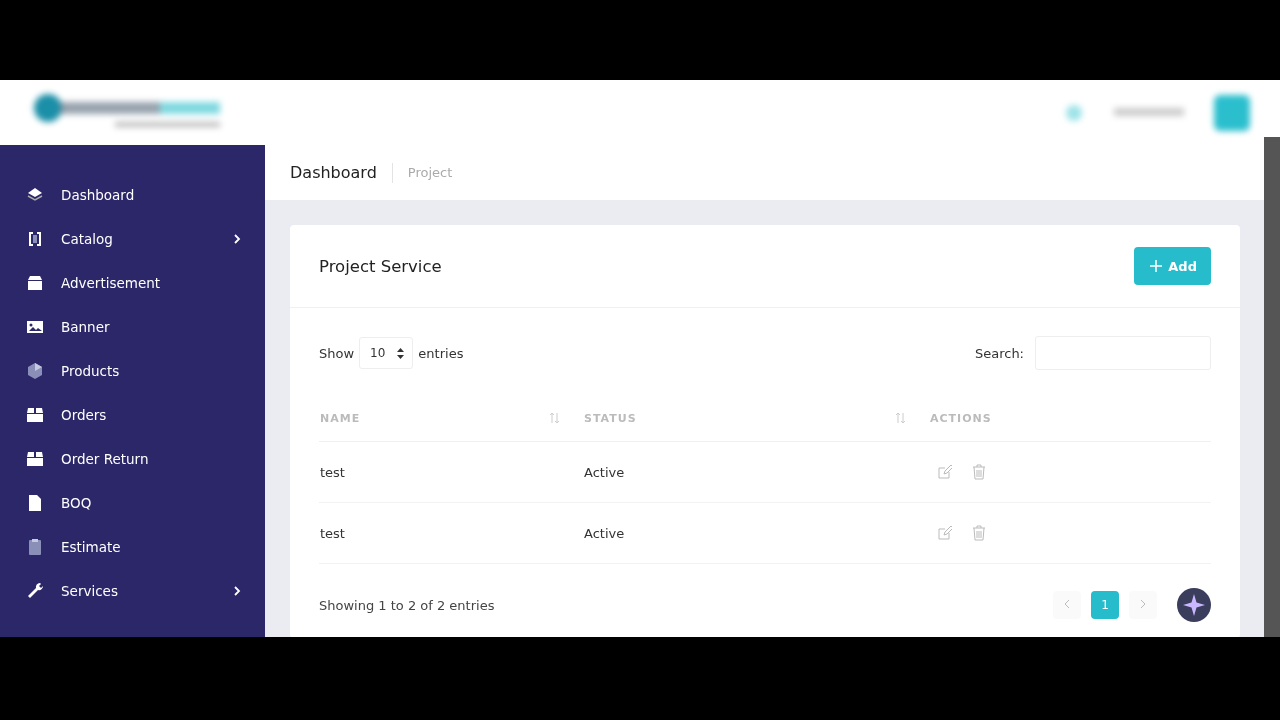  I want to click on chevron-left-icon, so click(1067, 604).